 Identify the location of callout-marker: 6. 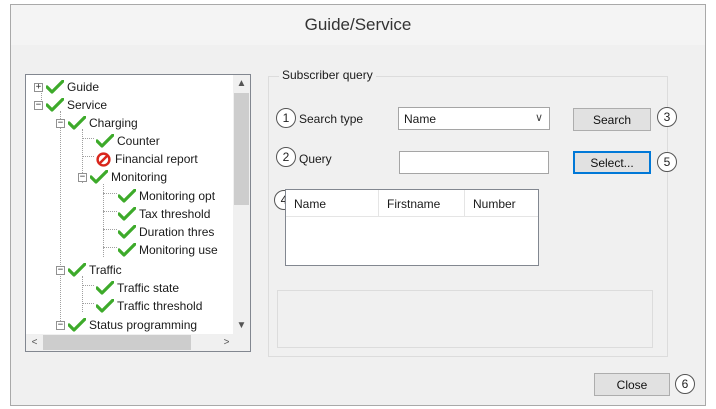
(685, 384).